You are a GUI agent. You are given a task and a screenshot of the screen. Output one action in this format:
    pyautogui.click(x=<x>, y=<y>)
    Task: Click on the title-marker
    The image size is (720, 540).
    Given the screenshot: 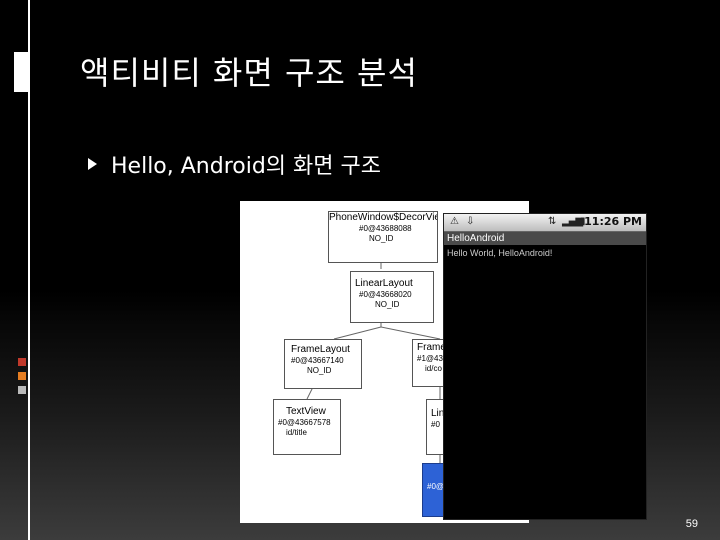 What is the action you would take?
    pyautogui.click(x=21, y=72)
    